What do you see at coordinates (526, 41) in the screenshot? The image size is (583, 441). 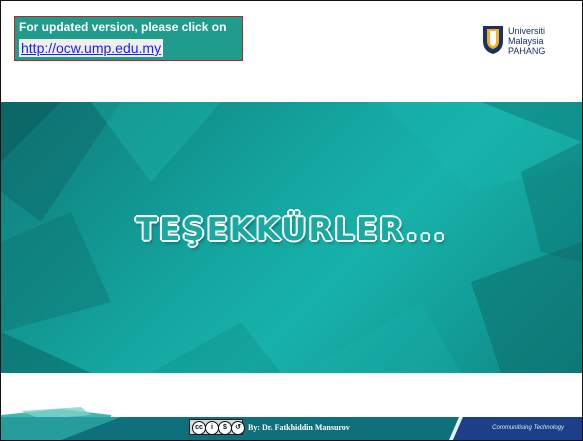 I see `logo-line-2: Malaysia` at bounding box center [526, 41].